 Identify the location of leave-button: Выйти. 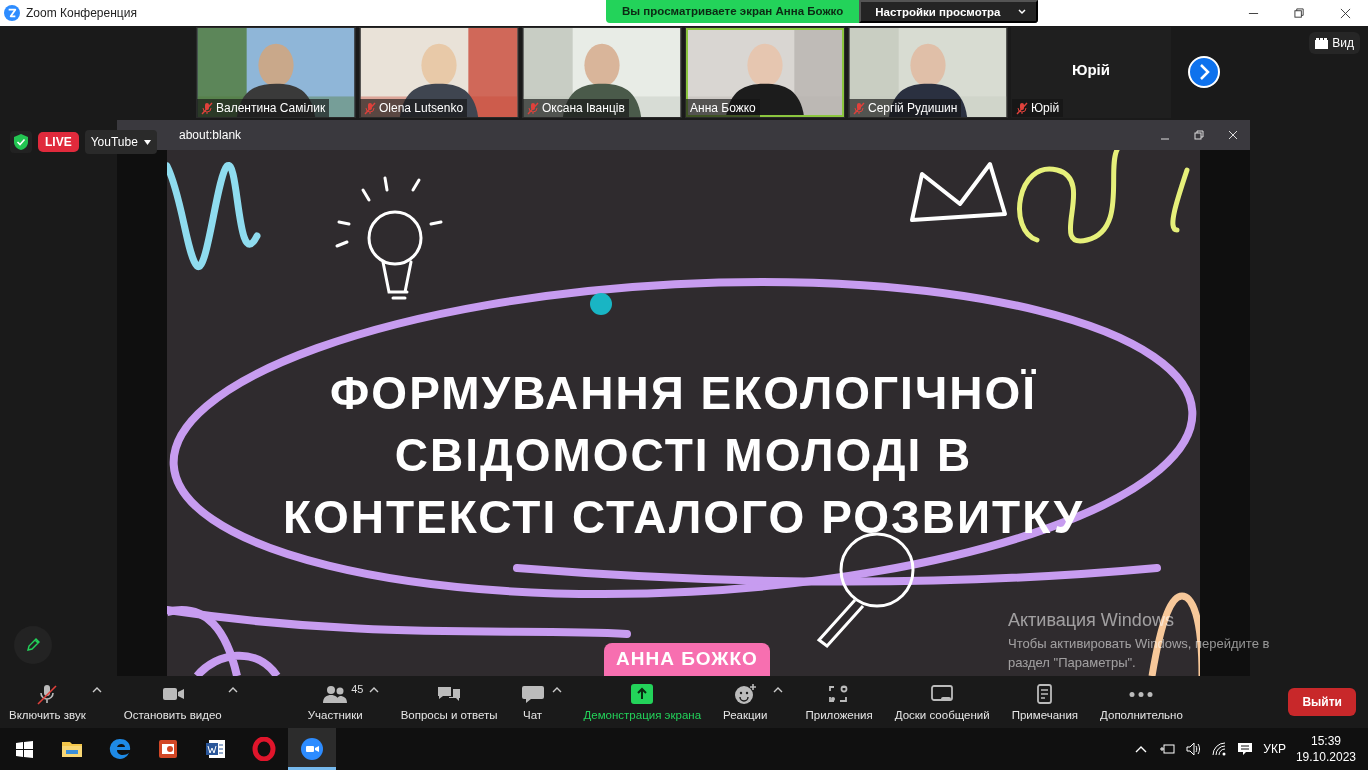
(1322, 702).